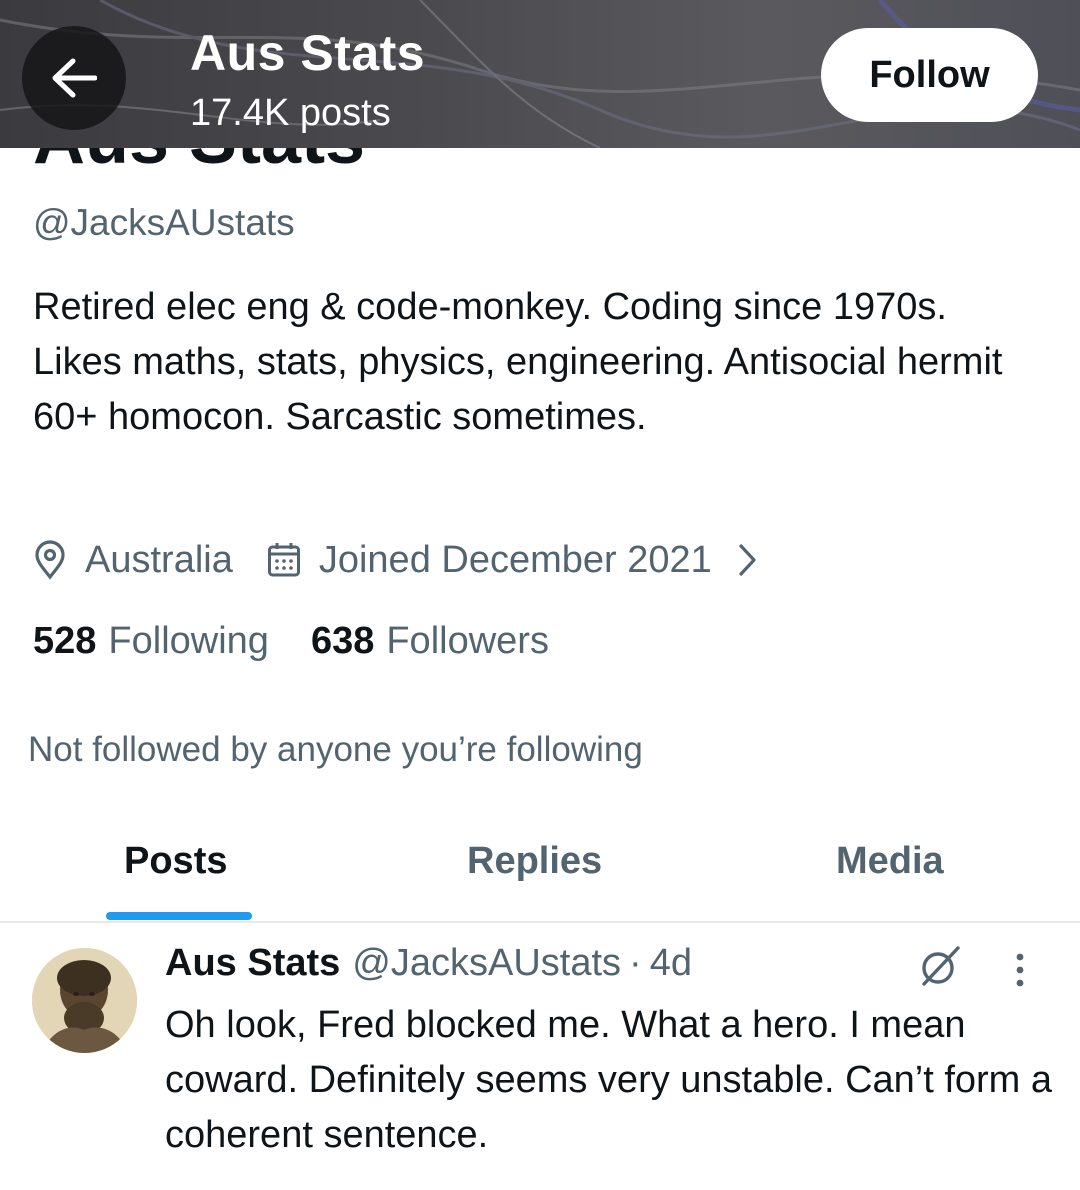  What do you see at coordinates (534, 861) in the screenshot?
I see `tab-replies: Replies` at bounding box center [534, 861].